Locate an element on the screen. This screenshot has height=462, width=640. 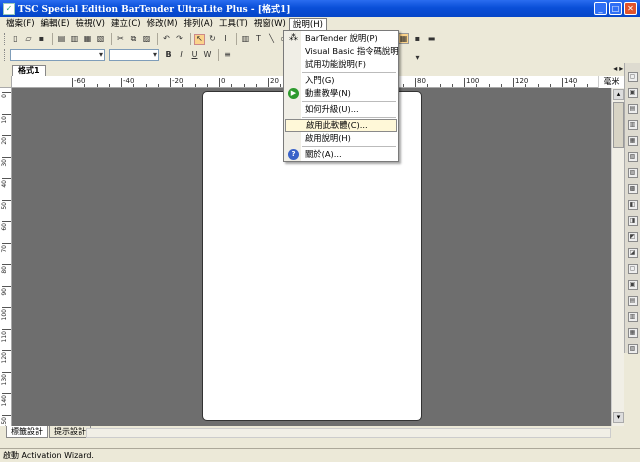
menu-window: 視窗(W) is located at coordinates (270, 24).